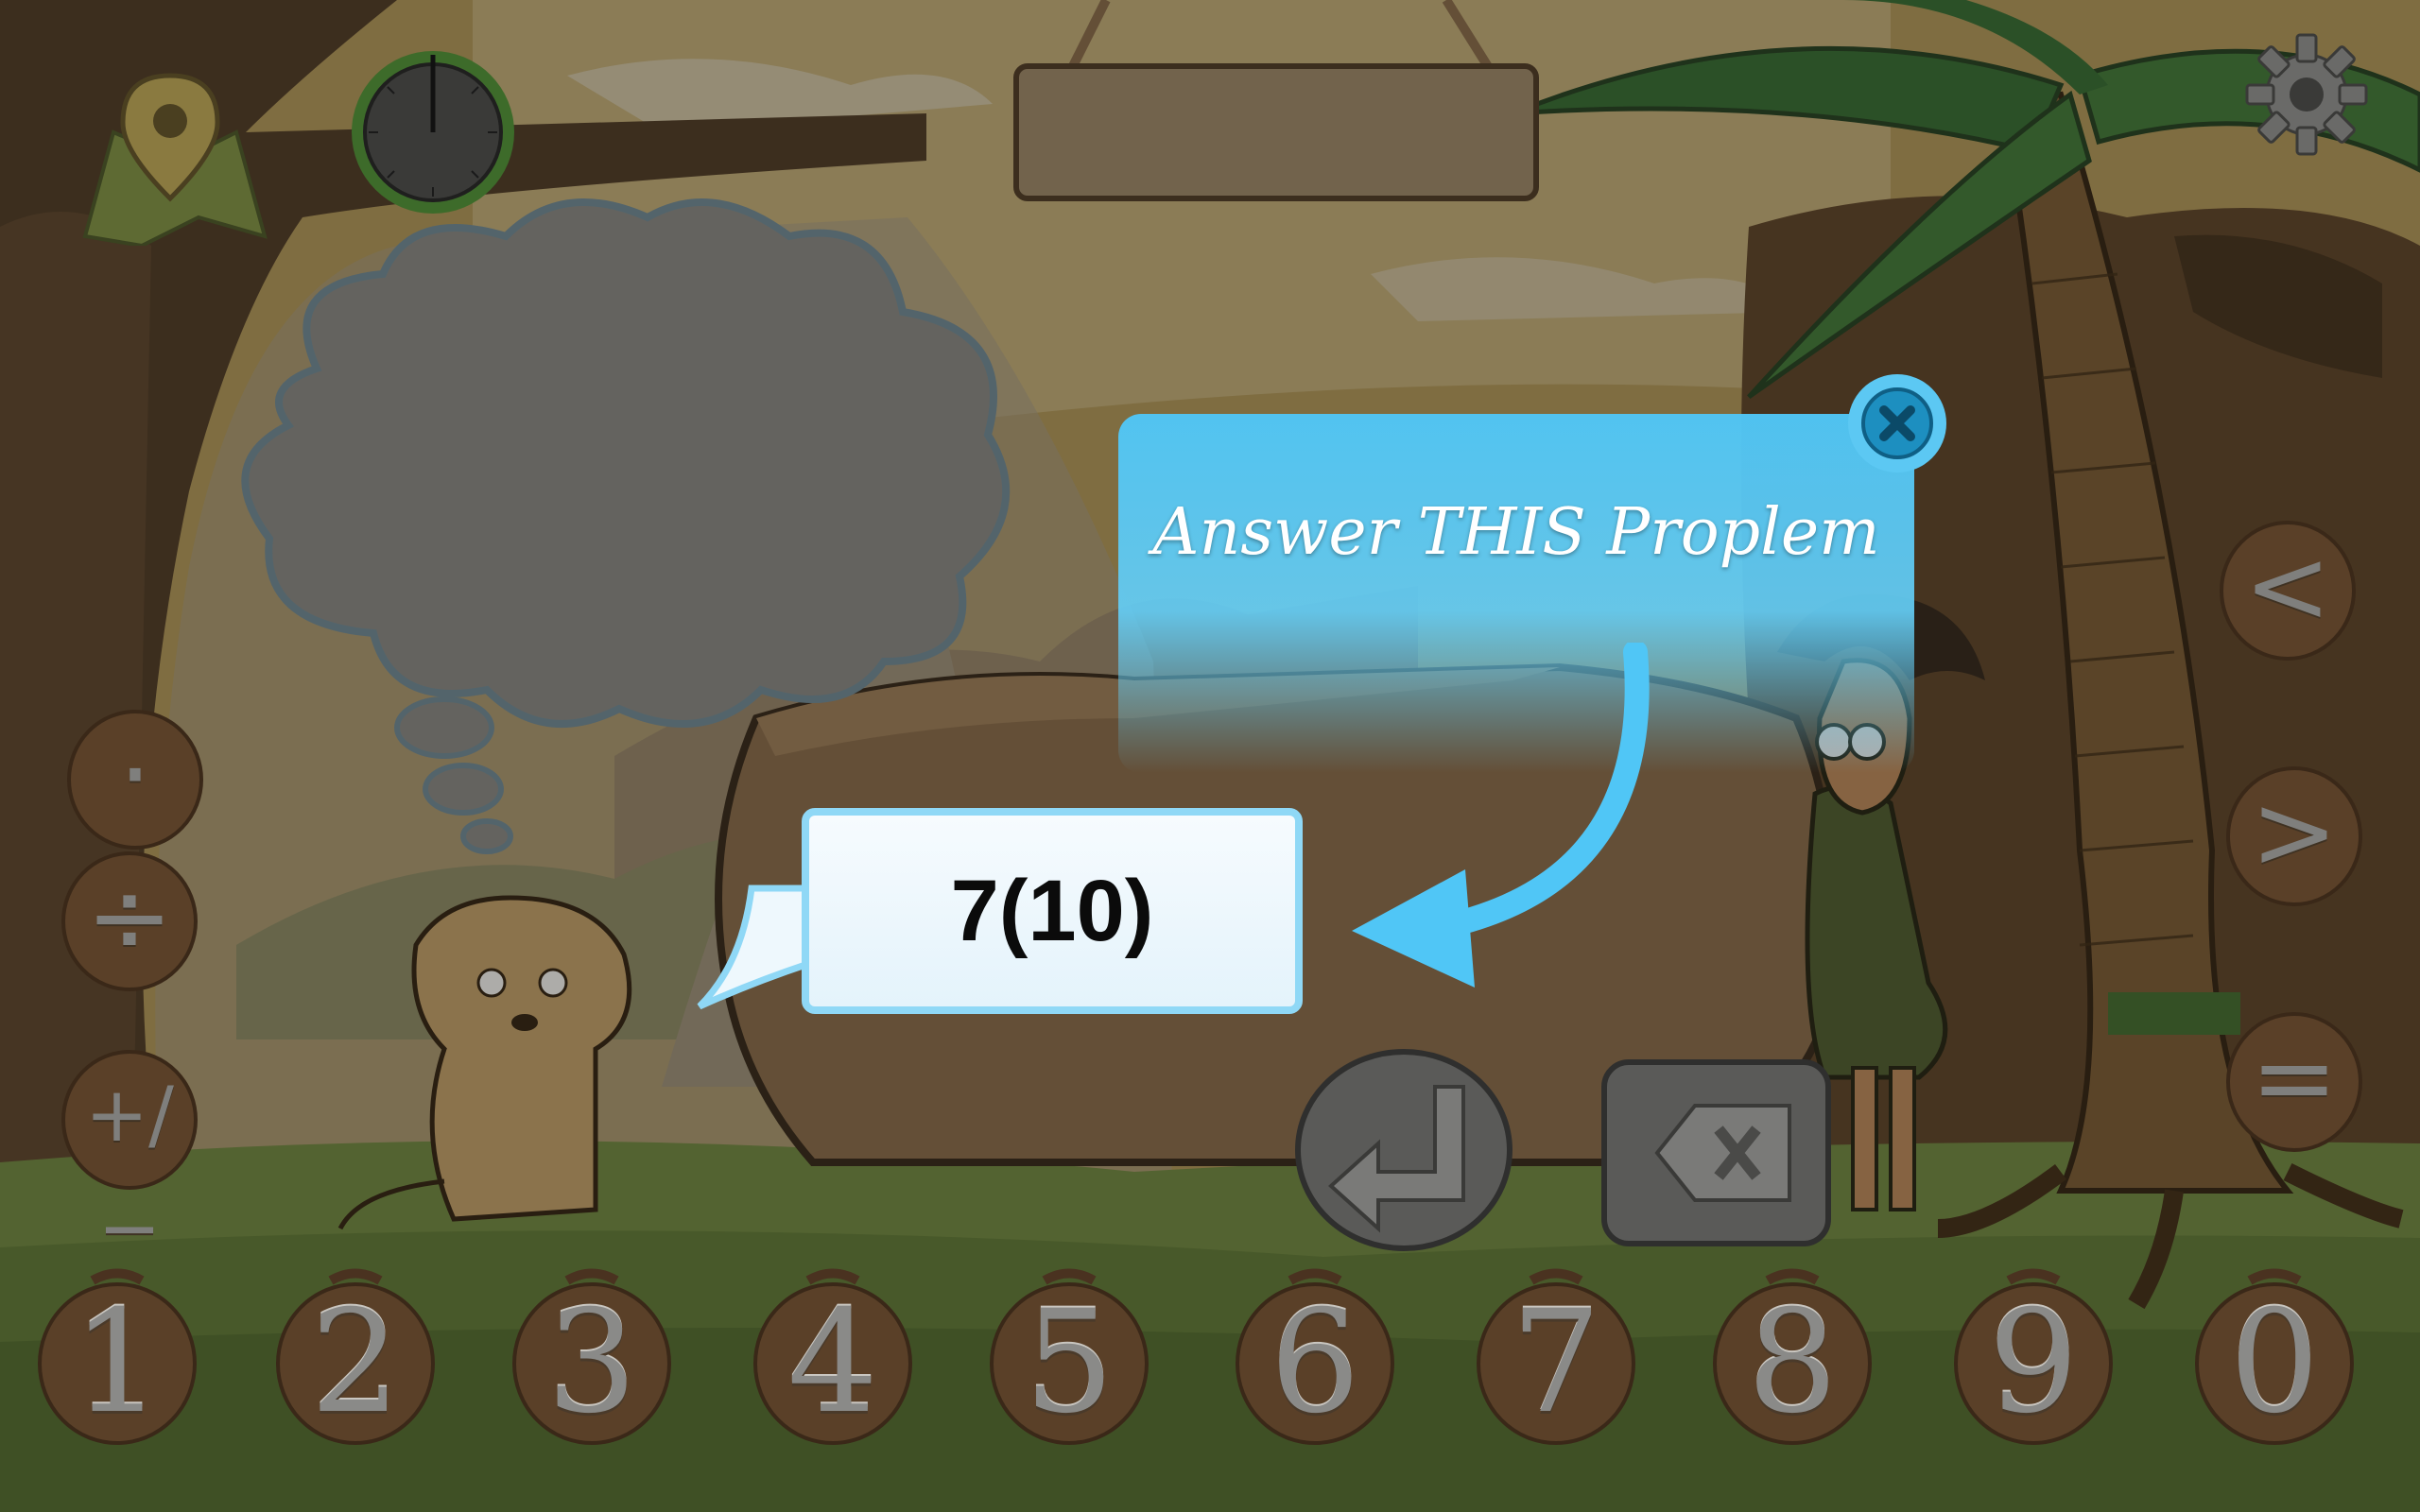 This screenshot has width=2420, height=1512. I want to click on map-pin-icon, so click(175, 161).